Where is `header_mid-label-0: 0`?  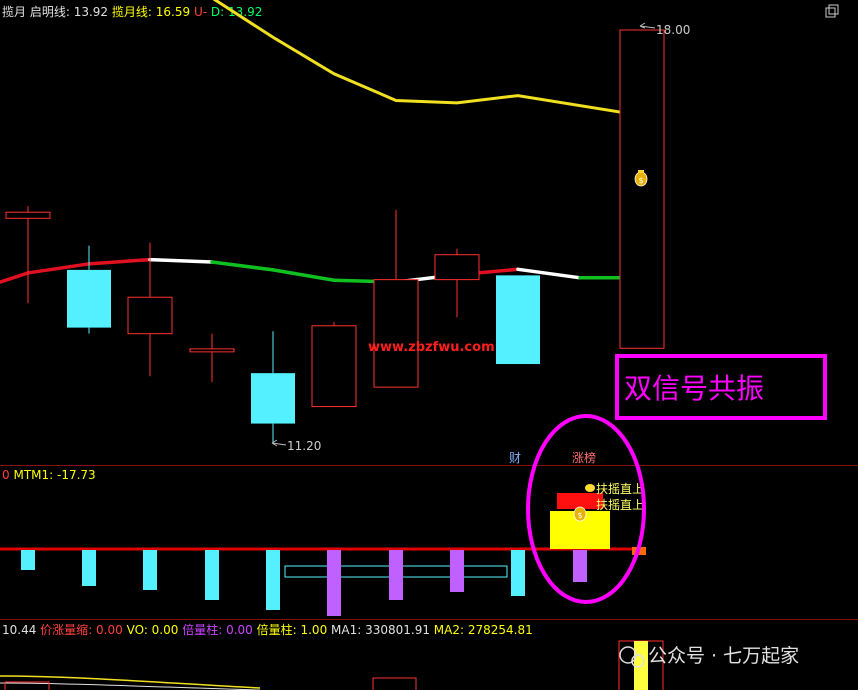 header_mid-label-0: 0 is located at coordinates (6, 475).